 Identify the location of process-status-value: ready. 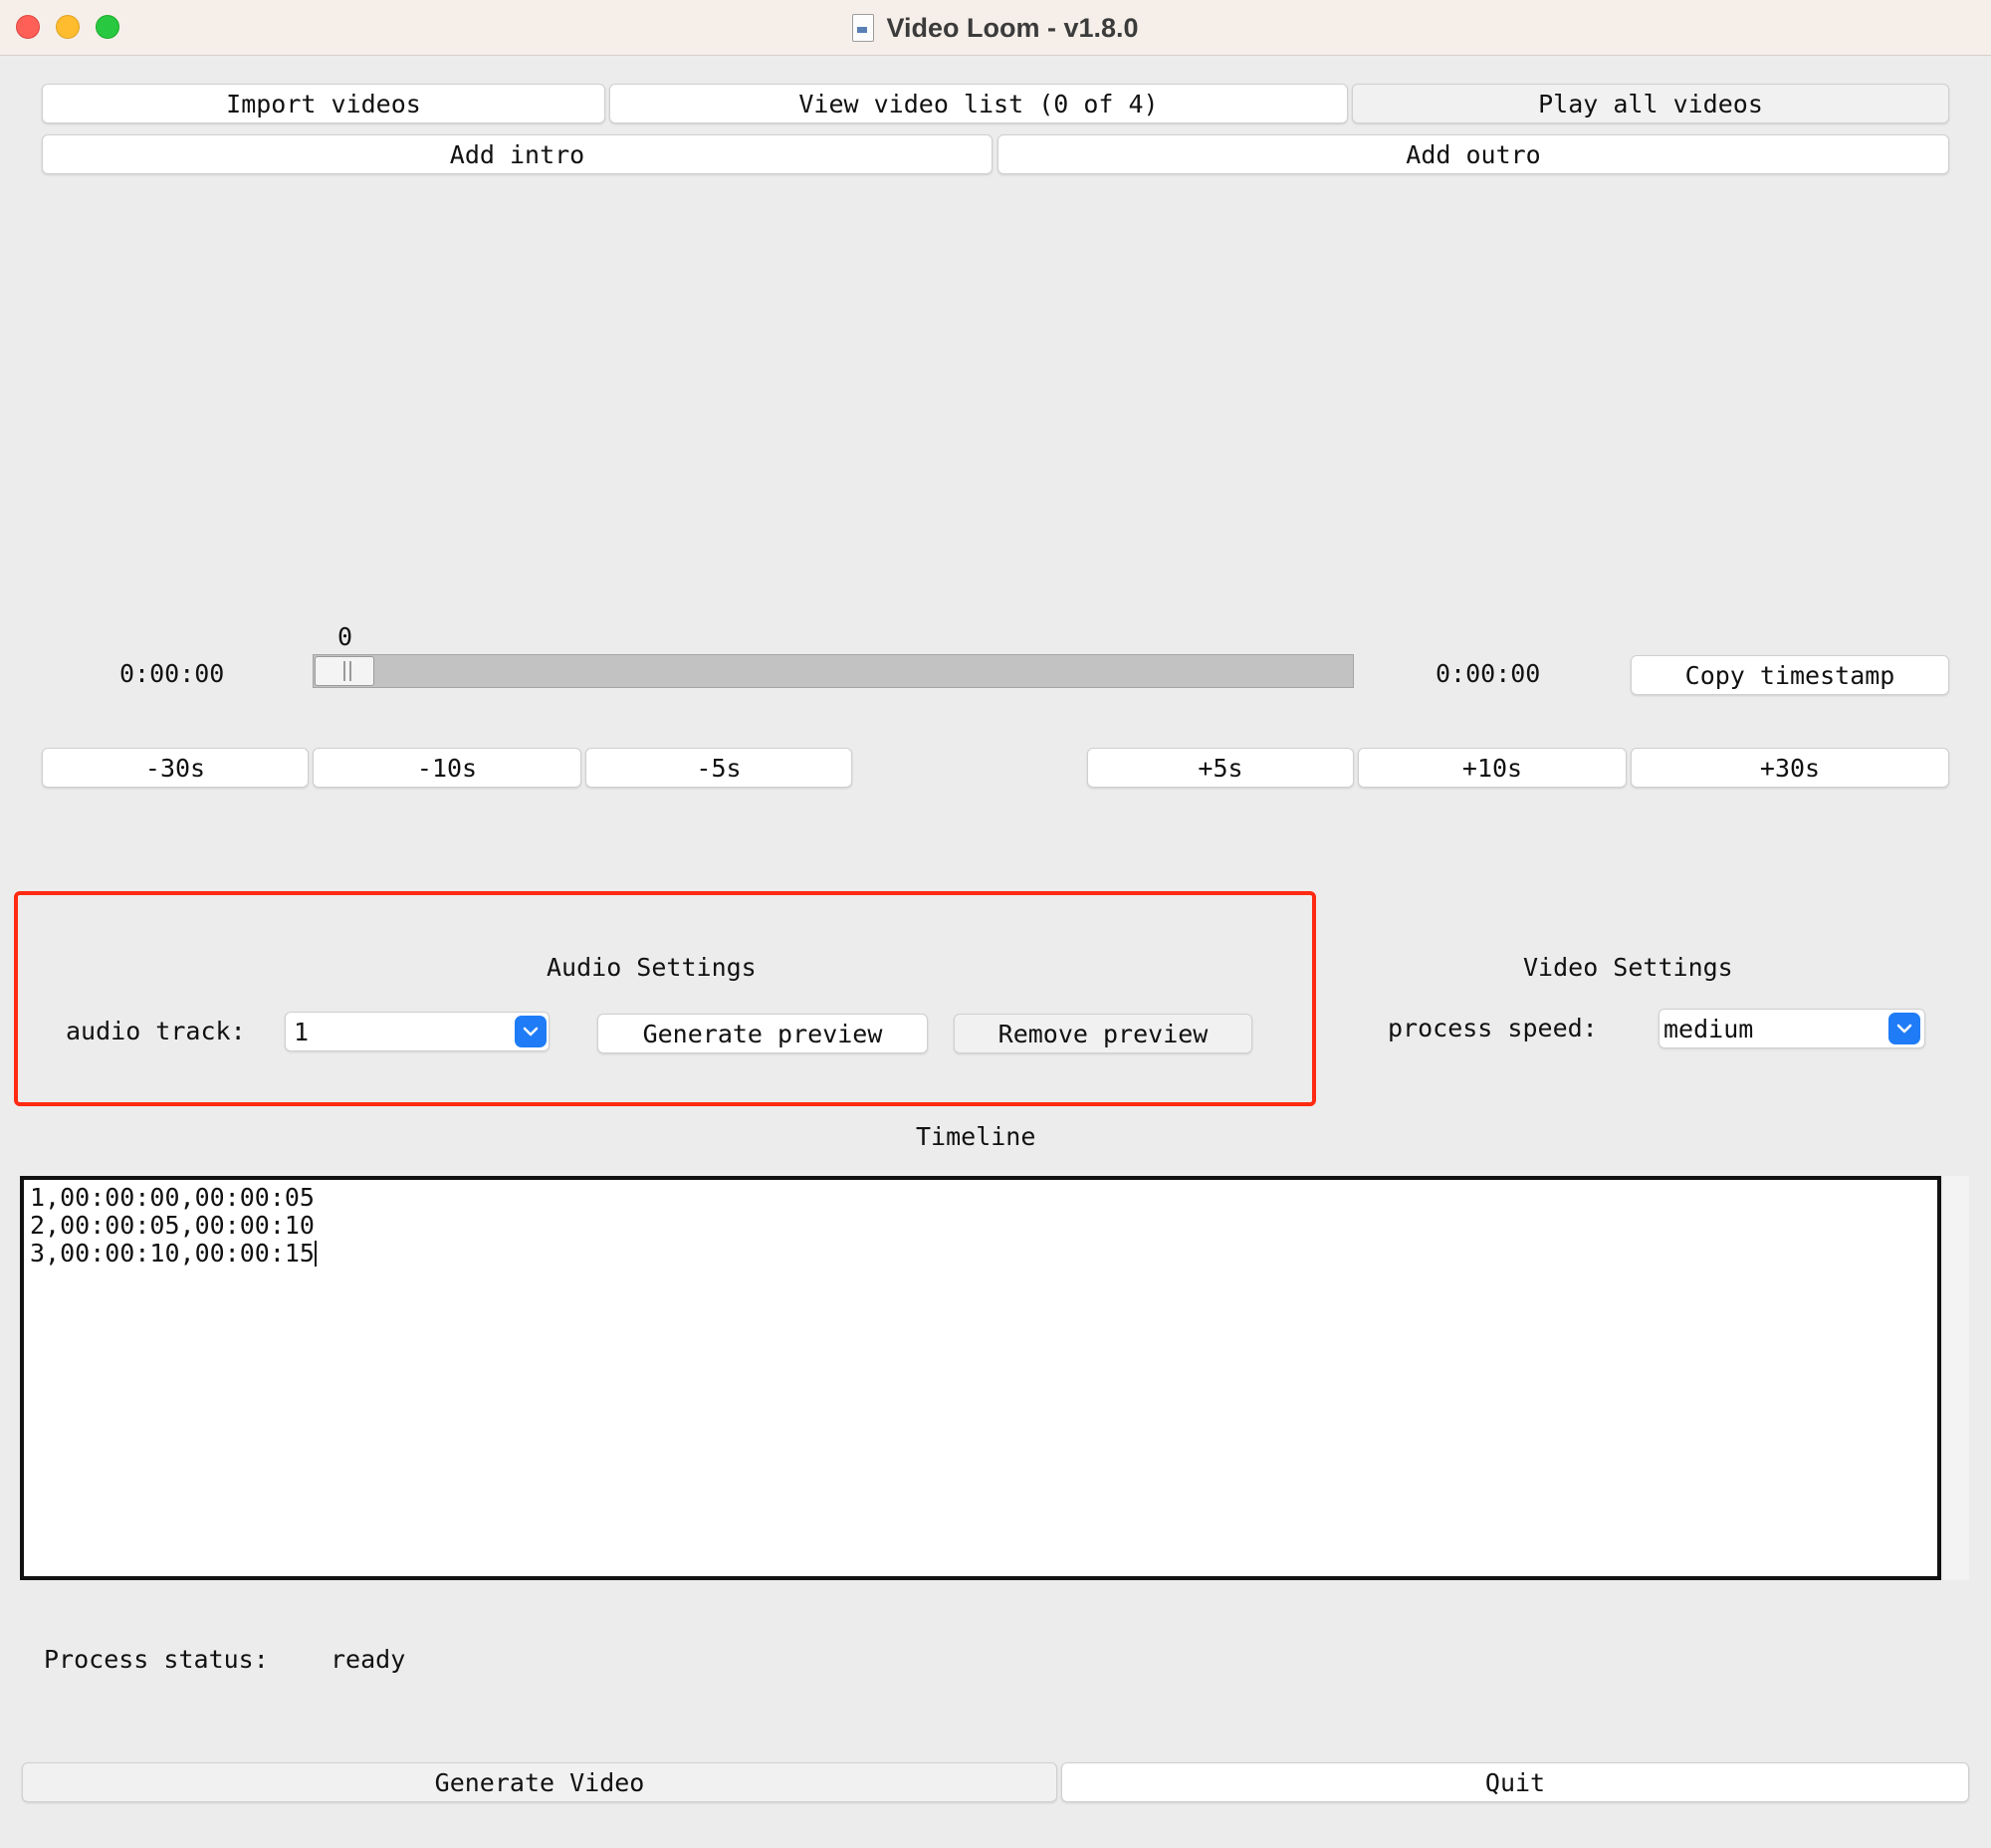
(369, 1659).